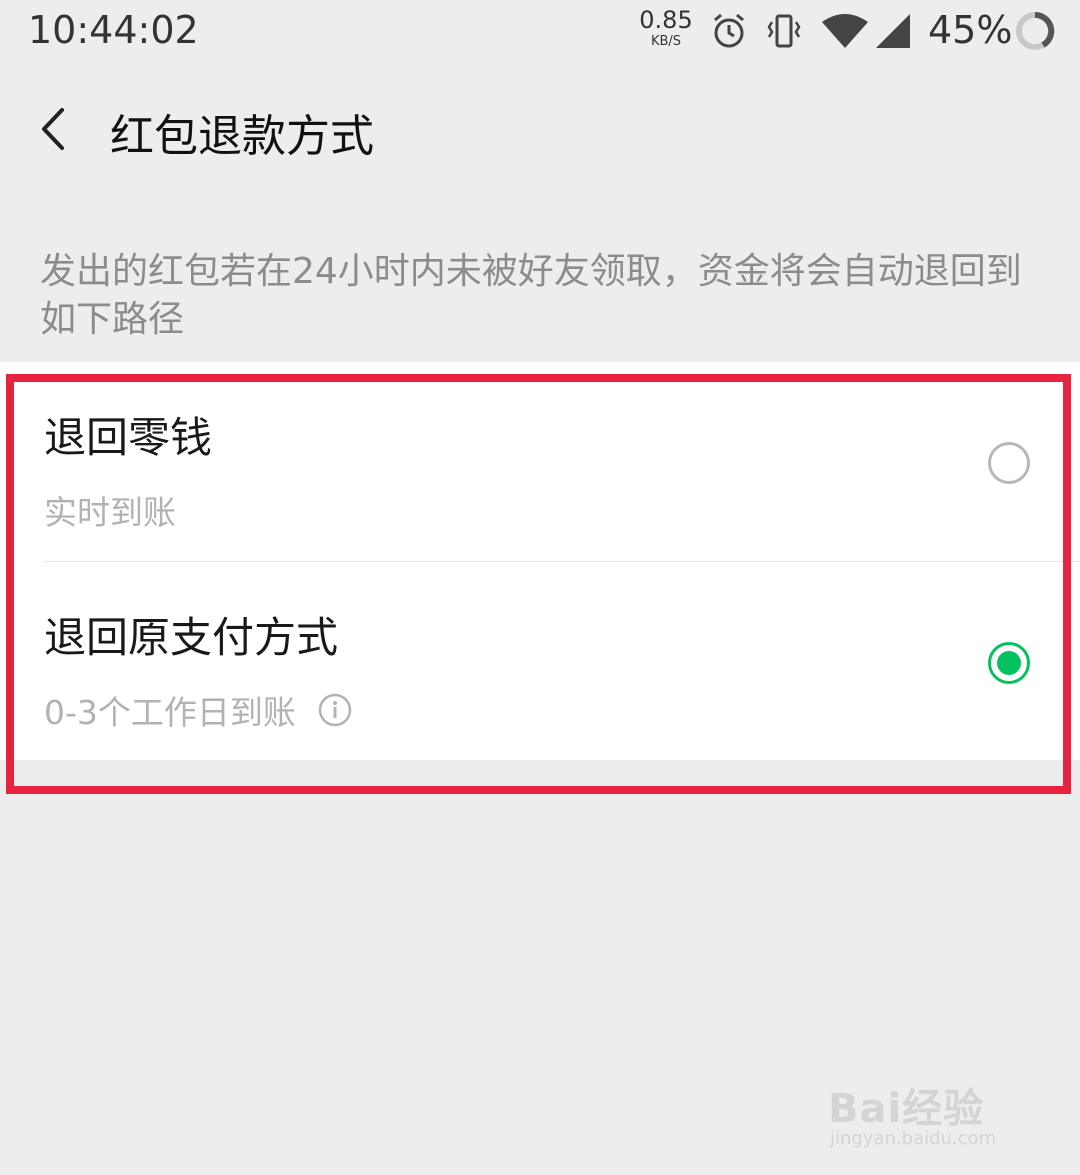 This screenshot has height=1175, width=1080. I want to click on option-subtitle-text: 0-3个工作日到账, so click(170, 712).